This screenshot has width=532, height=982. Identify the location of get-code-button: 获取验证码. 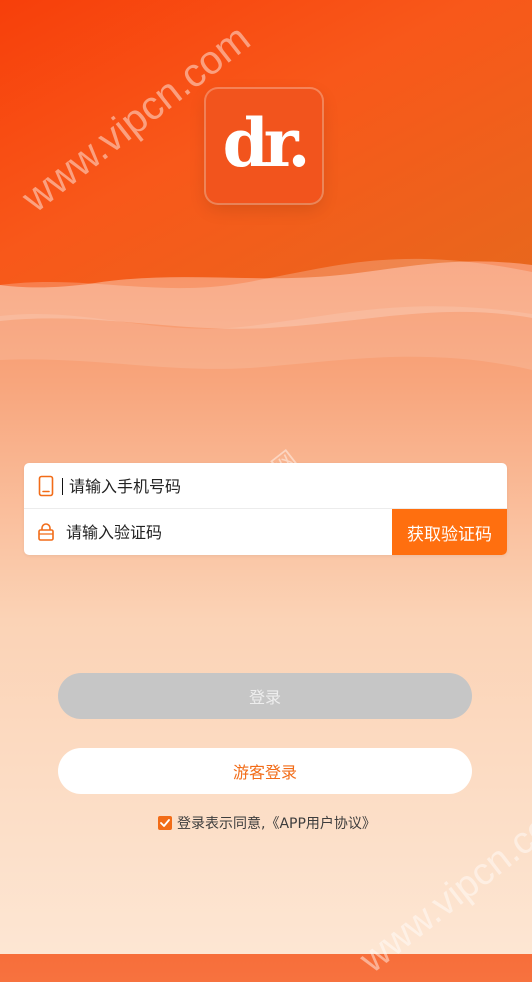
(449, 532).